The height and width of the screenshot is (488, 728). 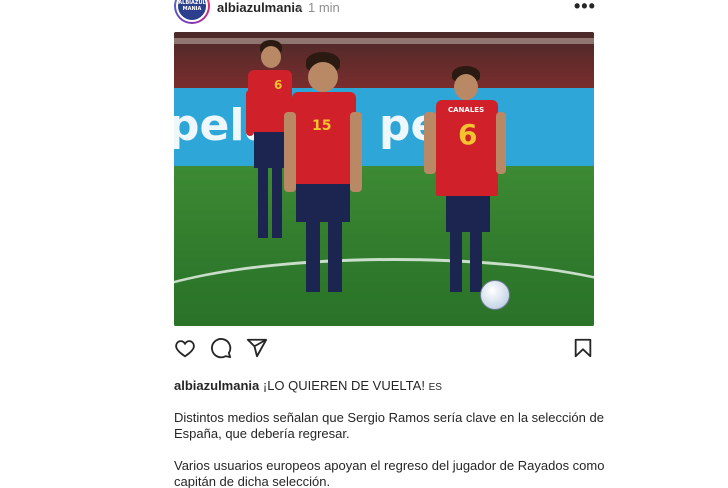 I want to click on share-icon, so click(x=257, y=348).